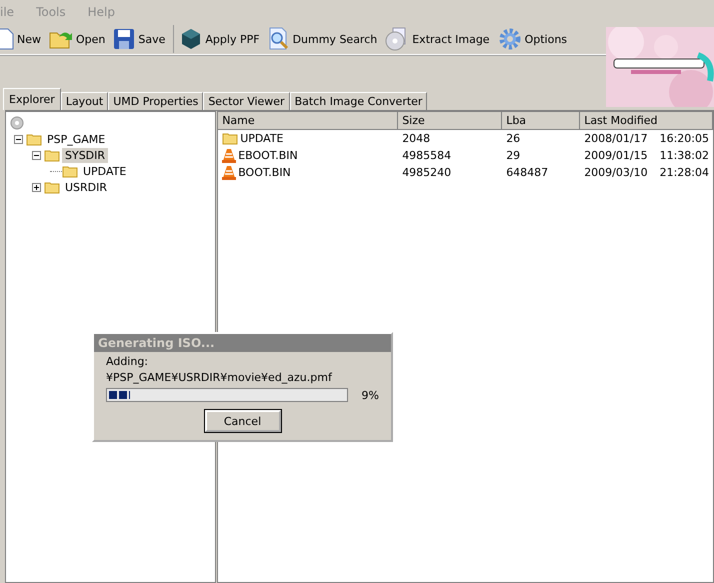 This screenshot has height=583, width=714. Describe the element at coordinates (76, 139) in the screenshot. I see `tree-item: PSP_GAME` at that location.